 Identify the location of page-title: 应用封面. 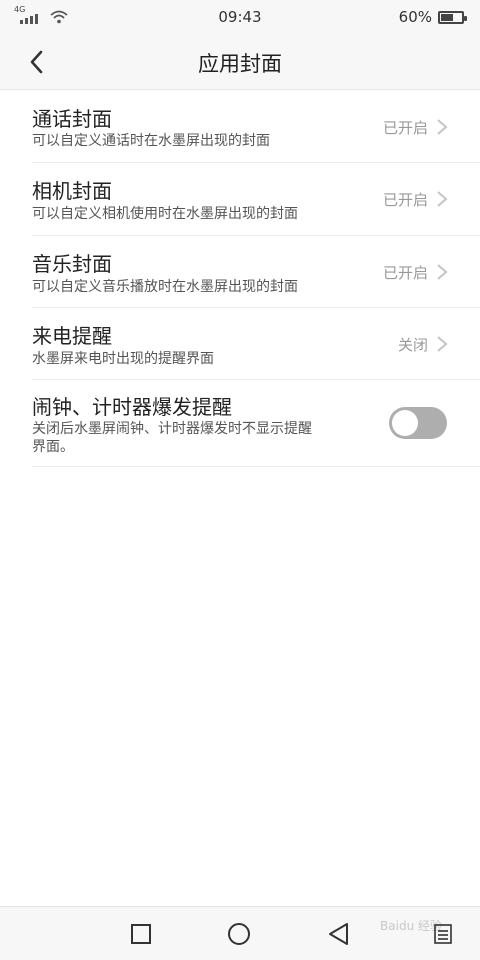
(240, 64).